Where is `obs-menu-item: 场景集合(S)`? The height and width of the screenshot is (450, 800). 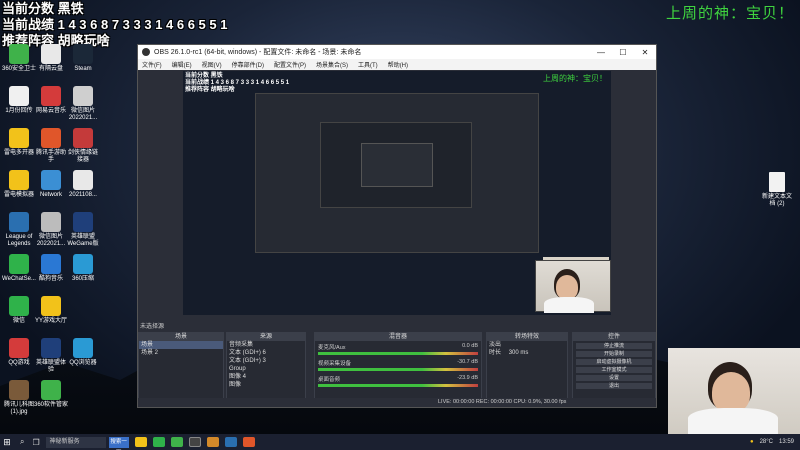 obs-menu-item: 场景集合(S) is located at coordinates (332, 64).